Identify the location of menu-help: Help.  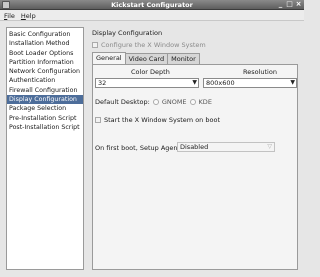
(28, 16).